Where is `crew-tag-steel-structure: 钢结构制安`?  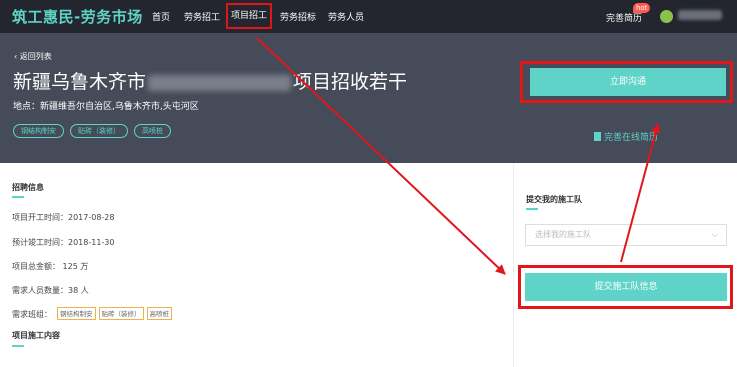
crew-tag-steel-structure: 钢结构制安 is located at coordinates (76, 313).